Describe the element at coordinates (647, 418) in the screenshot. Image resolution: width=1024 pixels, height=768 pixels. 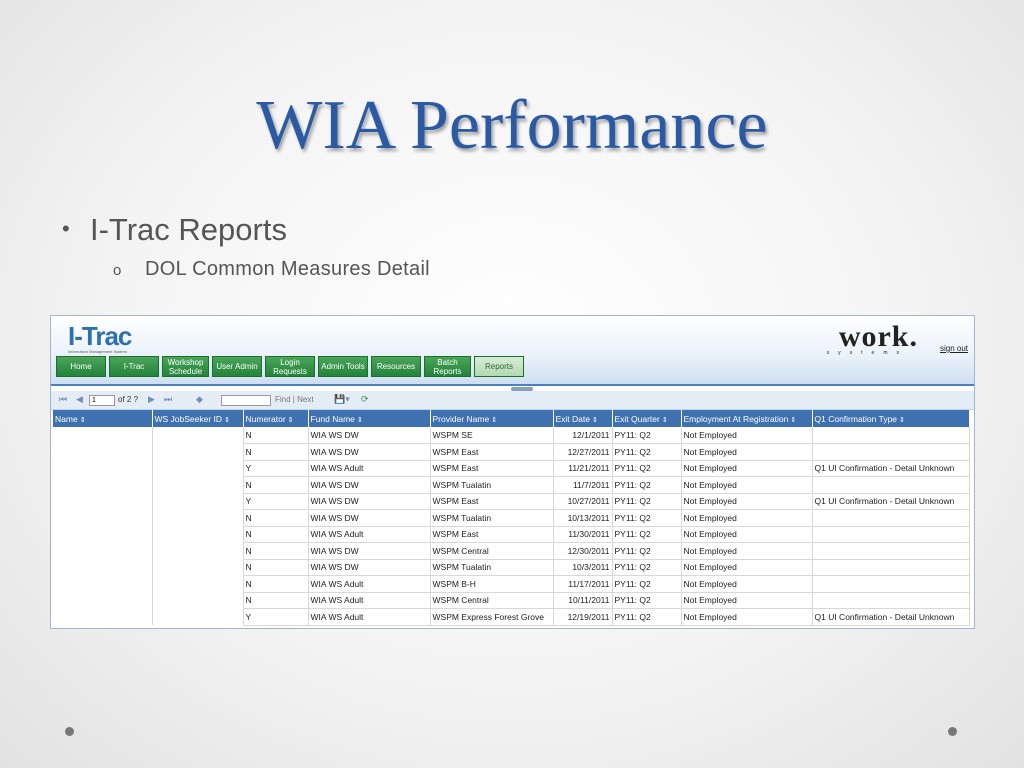
I see `col-exit-quarter: Exit Quarter ⇕` at that location.